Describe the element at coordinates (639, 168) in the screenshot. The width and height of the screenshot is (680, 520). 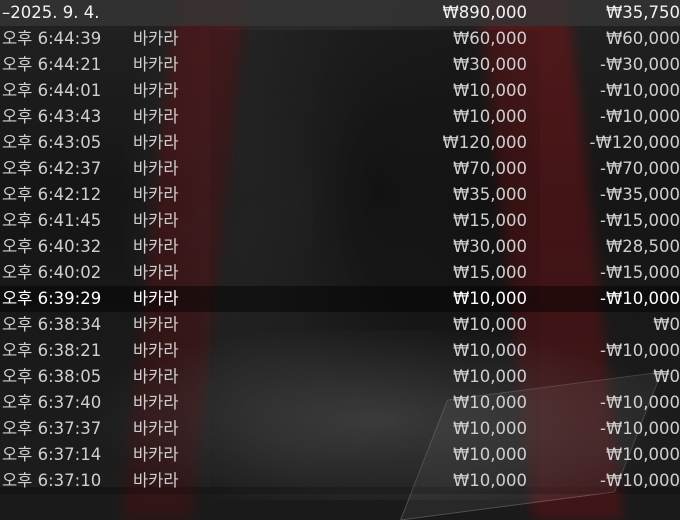
I see `row-win: -₩70,000` at that location.